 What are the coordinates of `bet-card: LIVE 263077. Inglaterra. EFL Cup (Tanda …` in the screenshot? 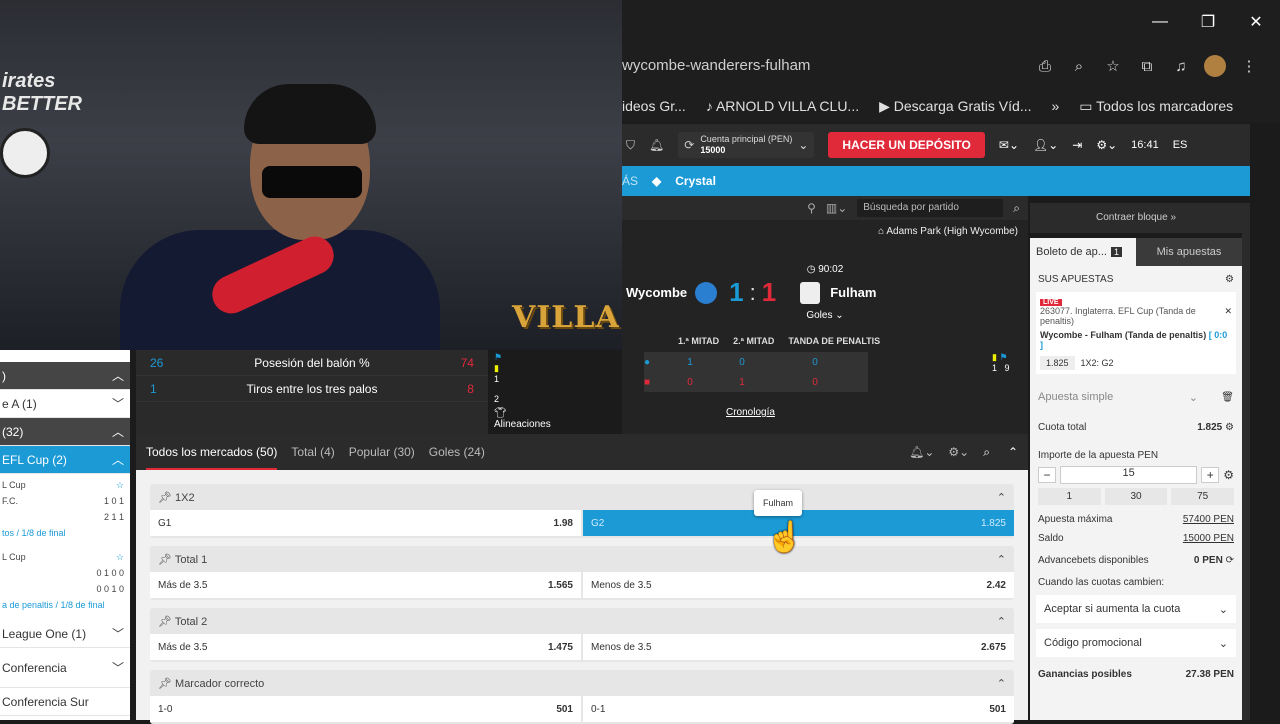 It's located at (1136, 333).